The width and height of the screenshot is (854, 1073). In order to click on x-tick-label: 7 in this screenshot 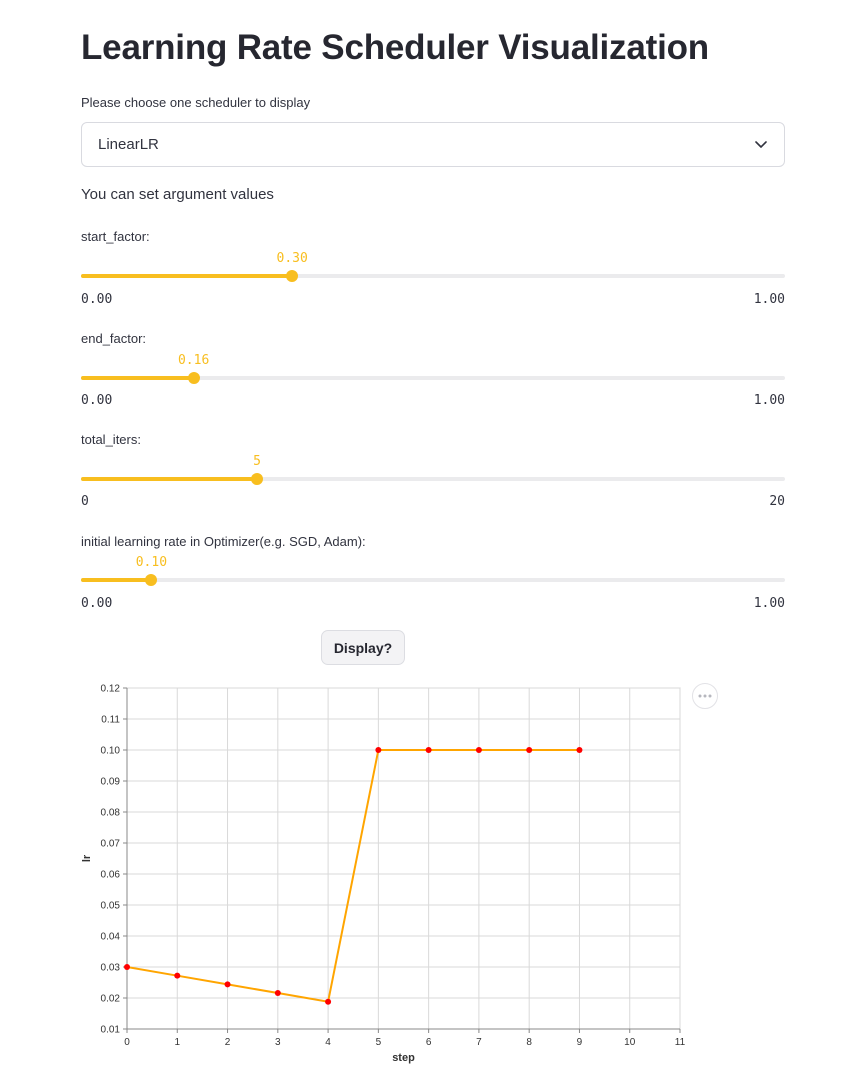, I will do `click(479, 1042)`.